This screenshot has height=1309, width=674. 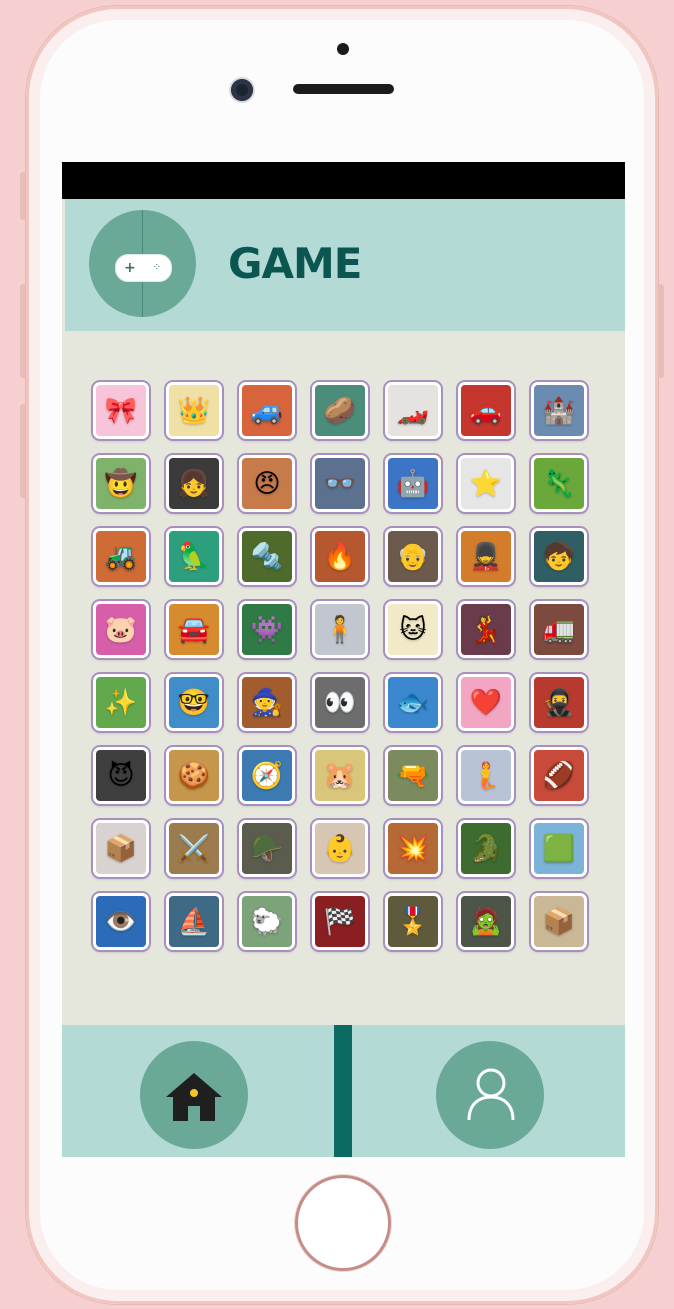 I want to click on game-tile: 🧒, so click(x=559, y=556).